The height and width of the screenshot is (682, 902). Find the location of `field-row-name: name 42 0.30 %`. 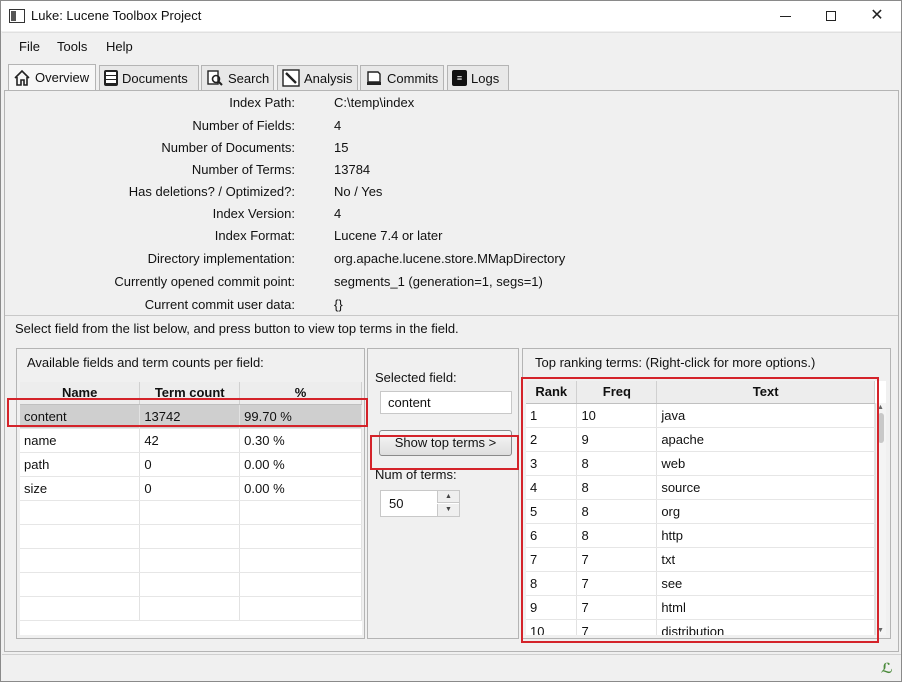

field-row-name: name 42 0.30 % is located at coordinates (191, 440).